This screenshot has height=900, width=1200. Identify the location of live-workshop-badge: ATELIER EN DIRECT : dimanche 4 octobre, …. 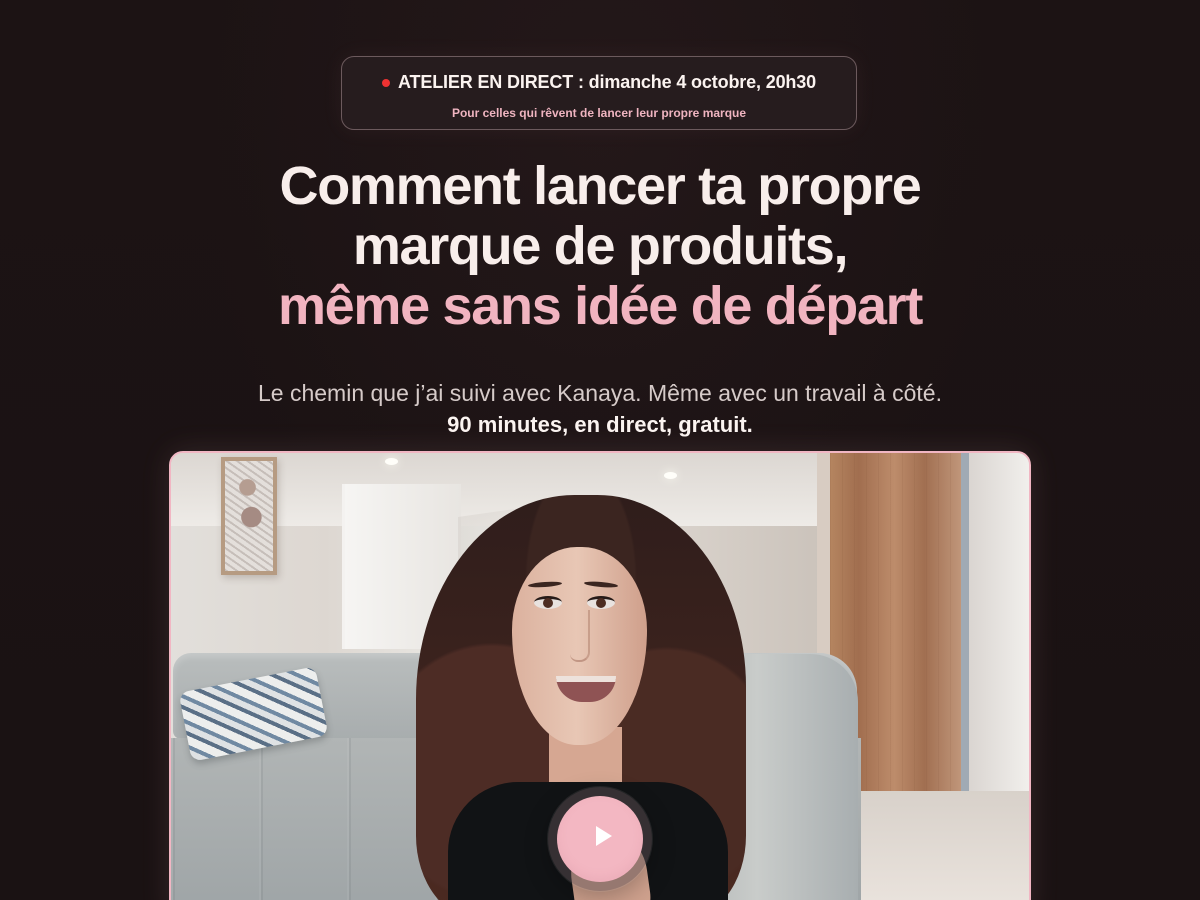
(599, 93).